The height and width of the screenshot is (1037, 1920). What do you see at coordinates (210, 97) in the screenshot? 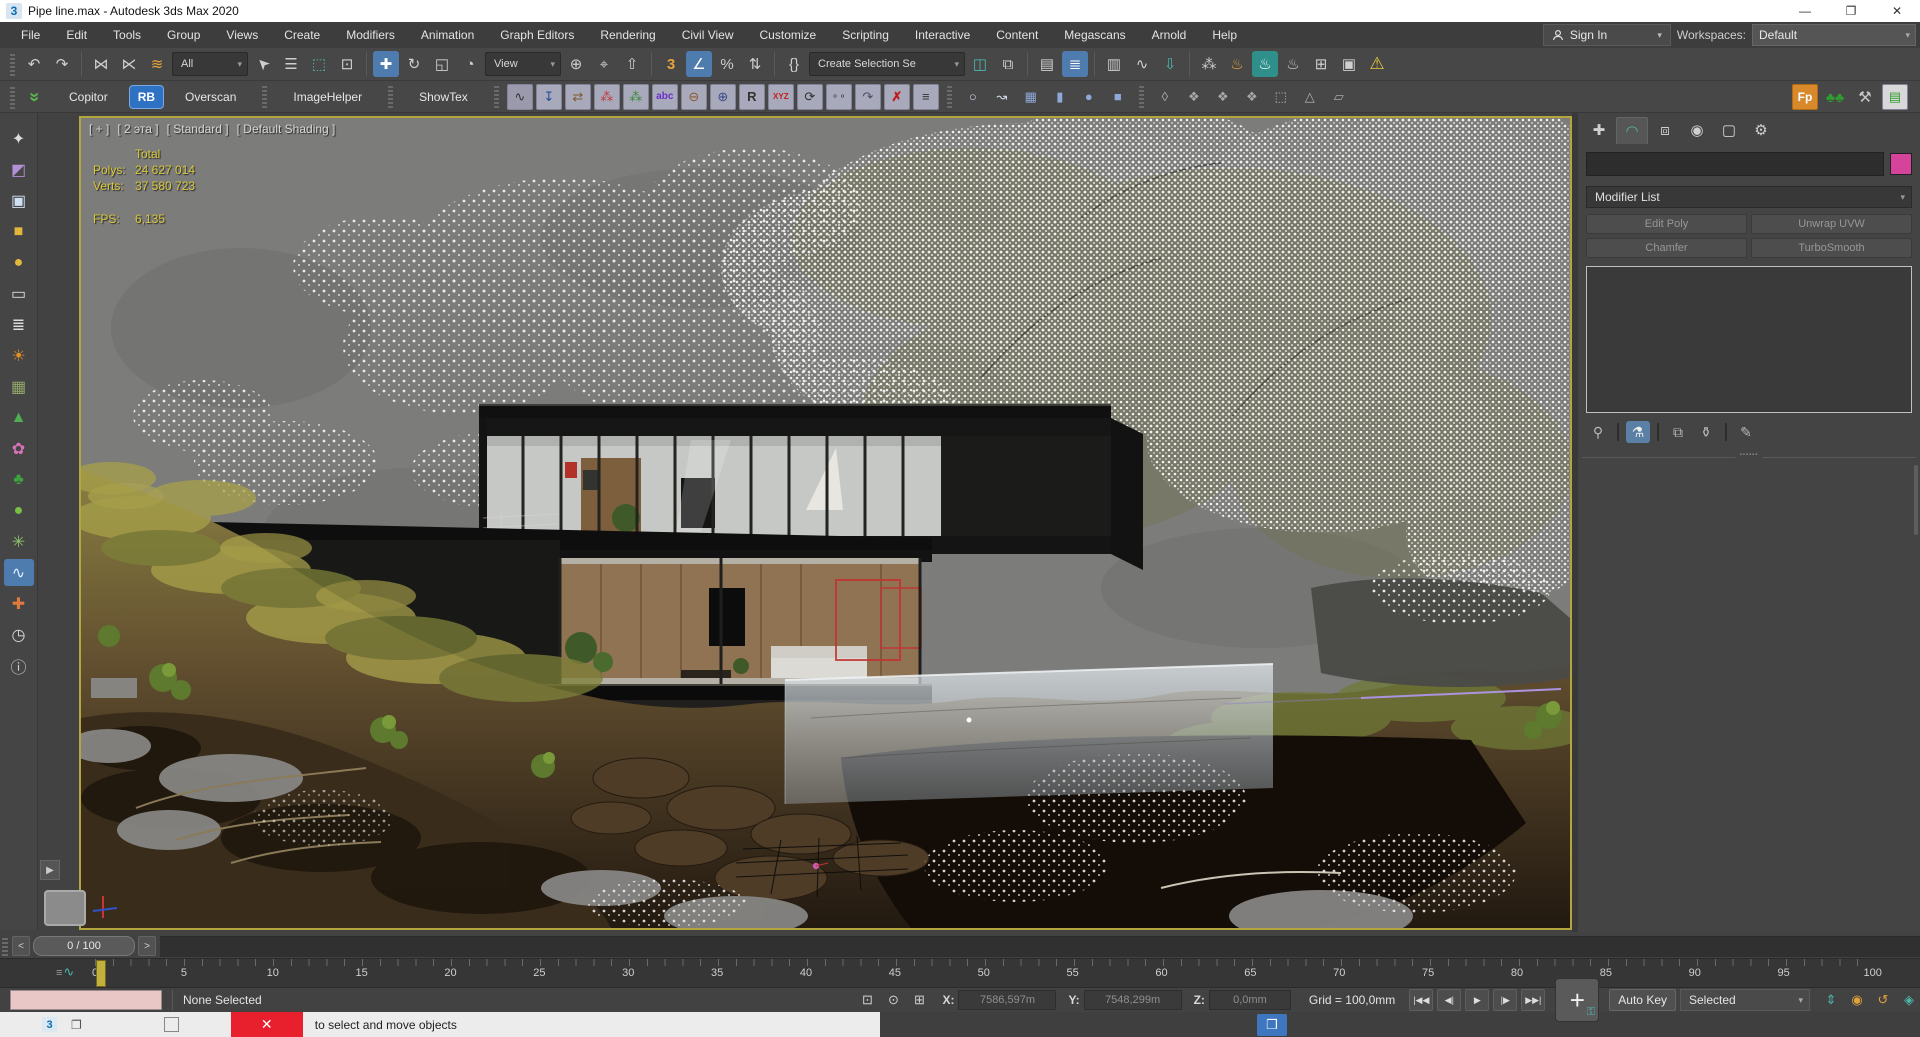
I see `overscan-button: Overscan` at bounding box center [210, 97].